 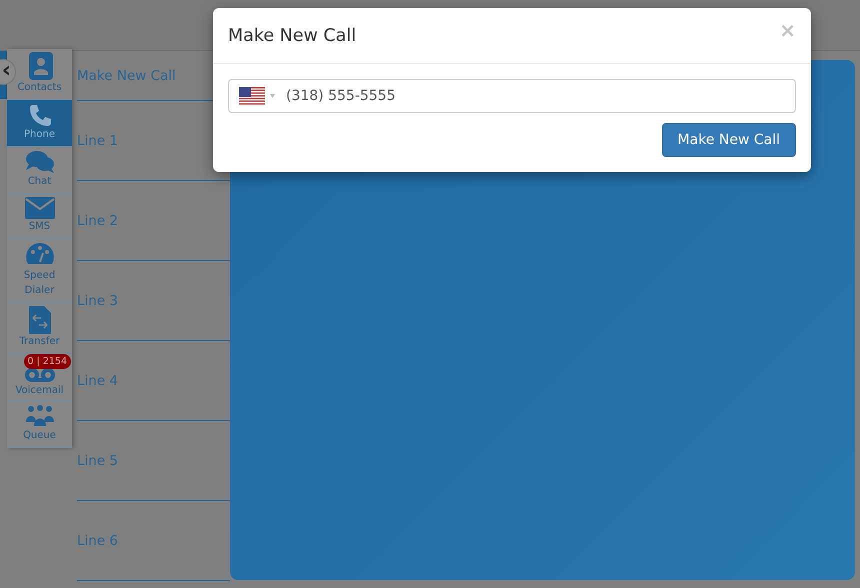 I want to click on sidebar-item: Chat, so click(x=39, y=170).